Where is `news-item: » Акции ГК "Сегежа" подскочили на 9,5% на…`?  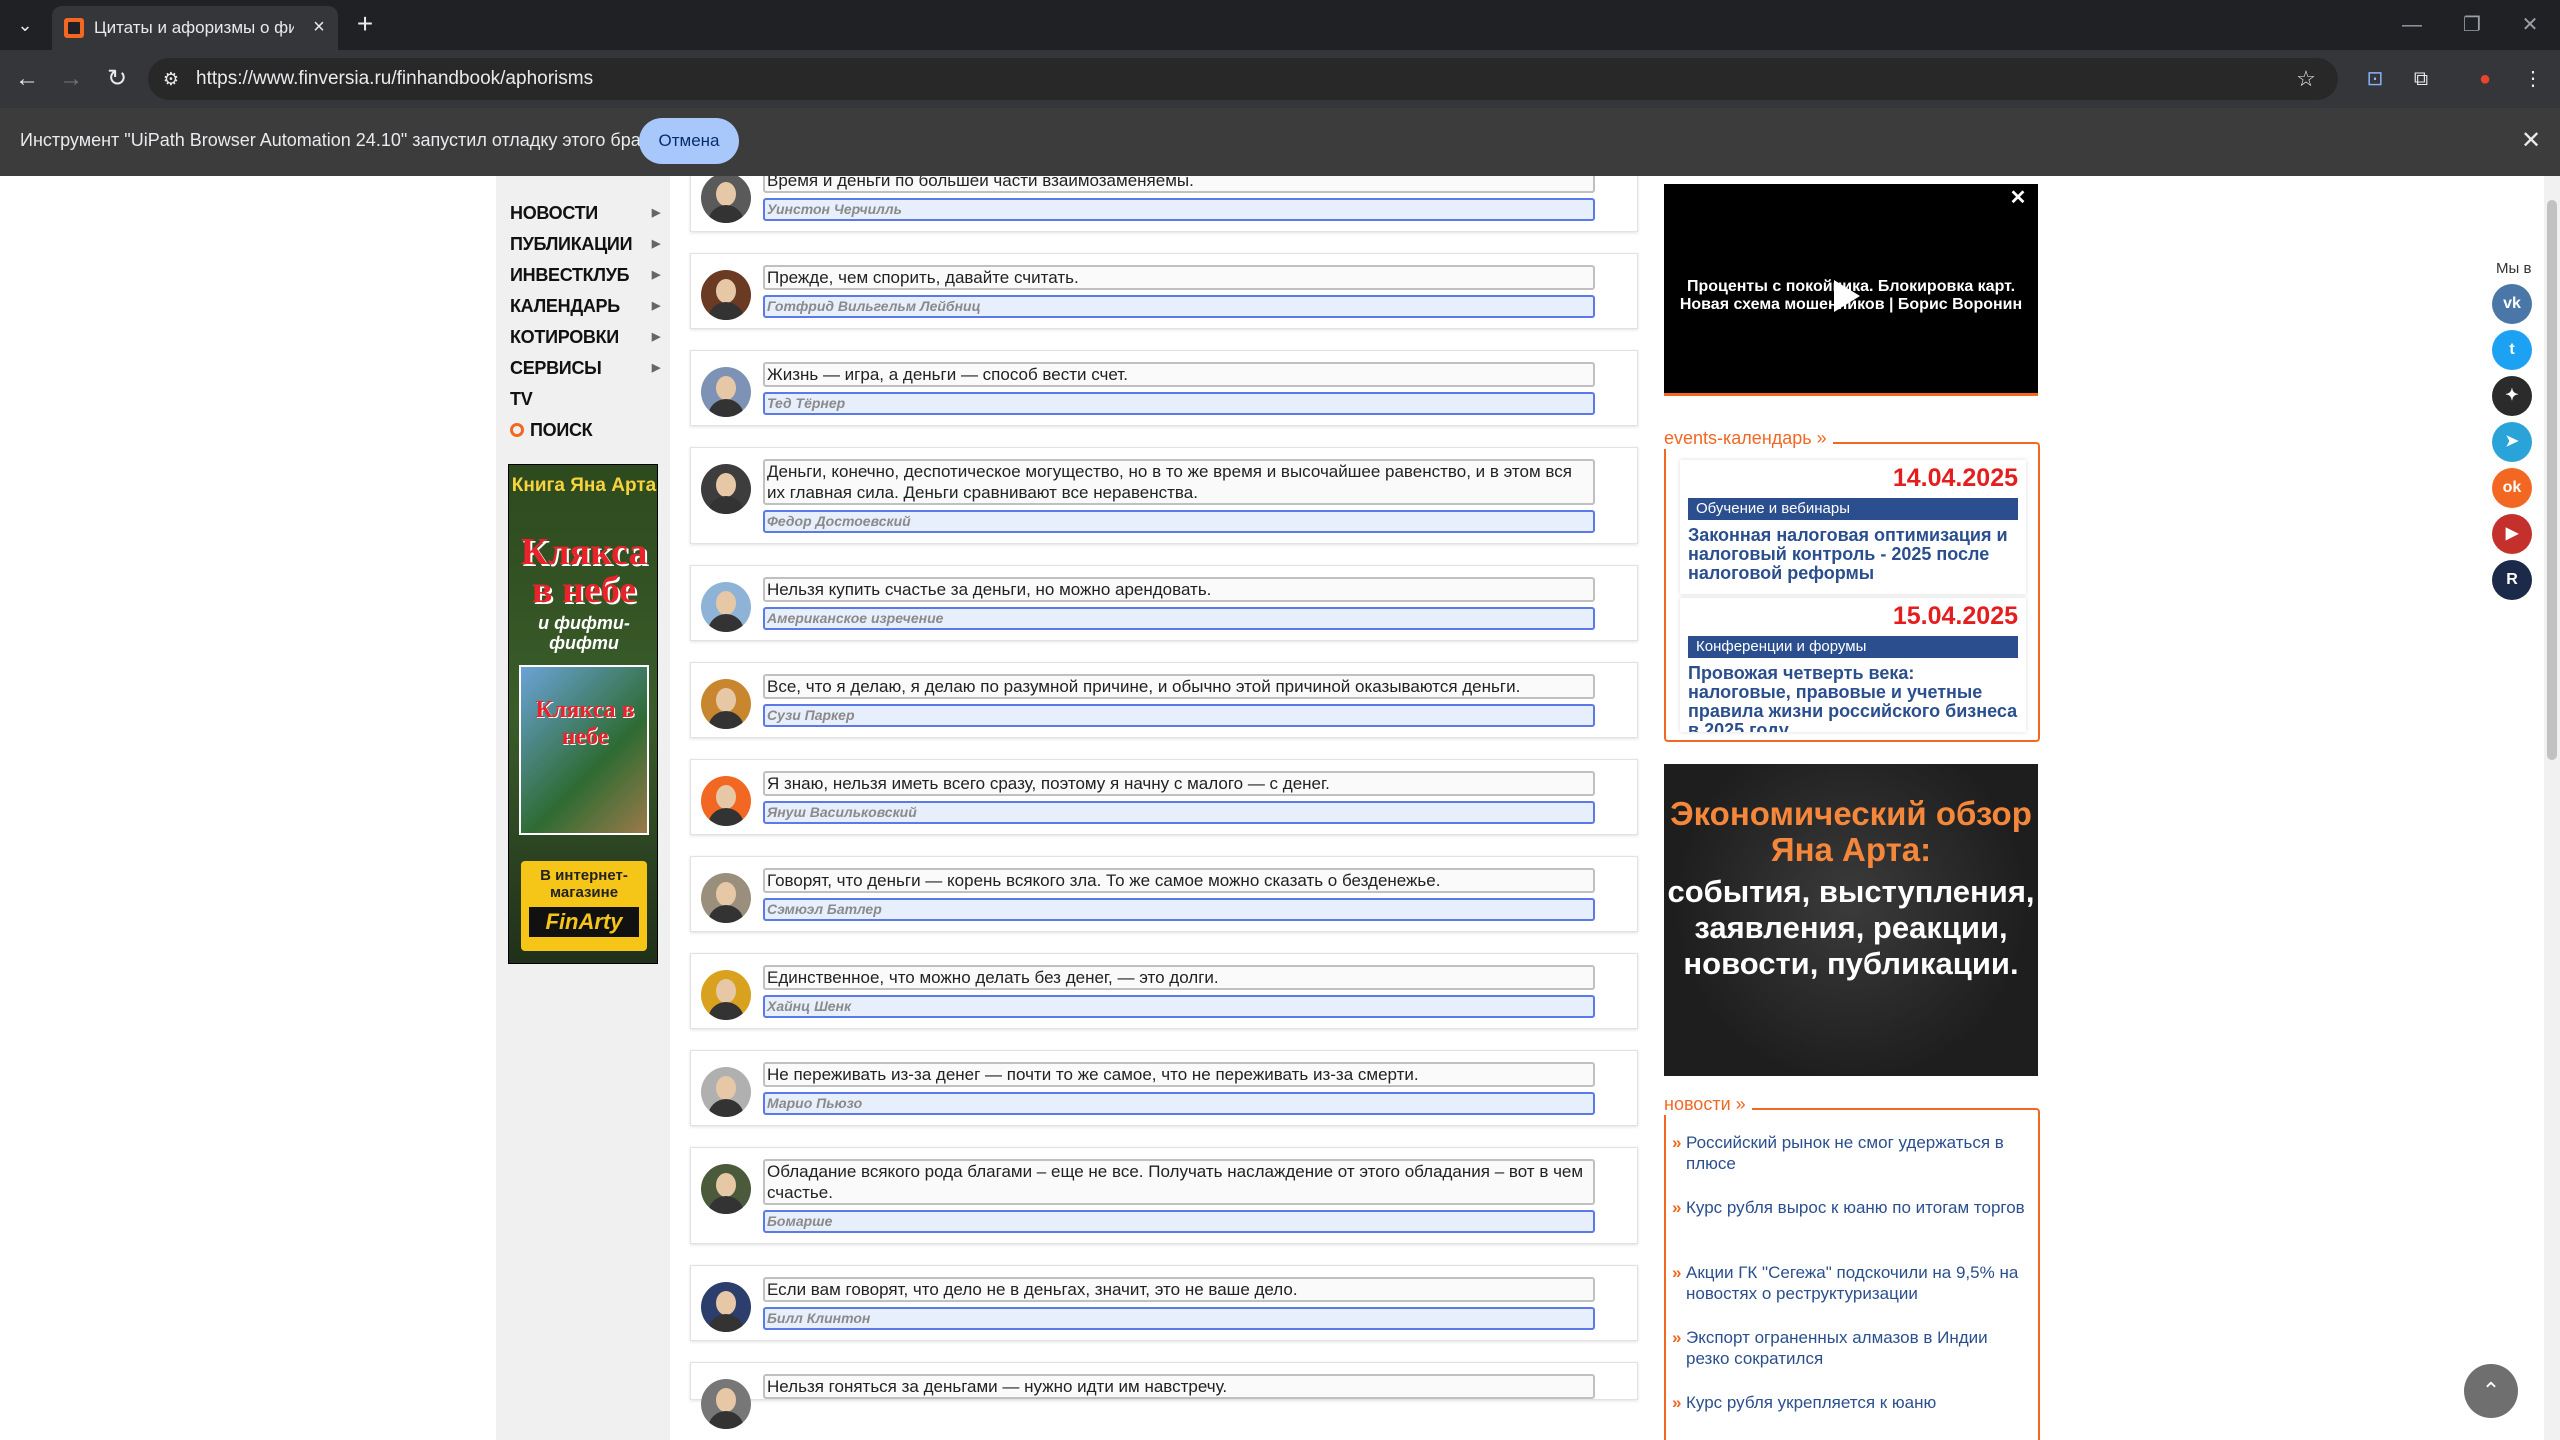 news-item: » Акции ГК "Сегежа" подскочили на 9,5% на… is located at coordinates (1853, 1283).